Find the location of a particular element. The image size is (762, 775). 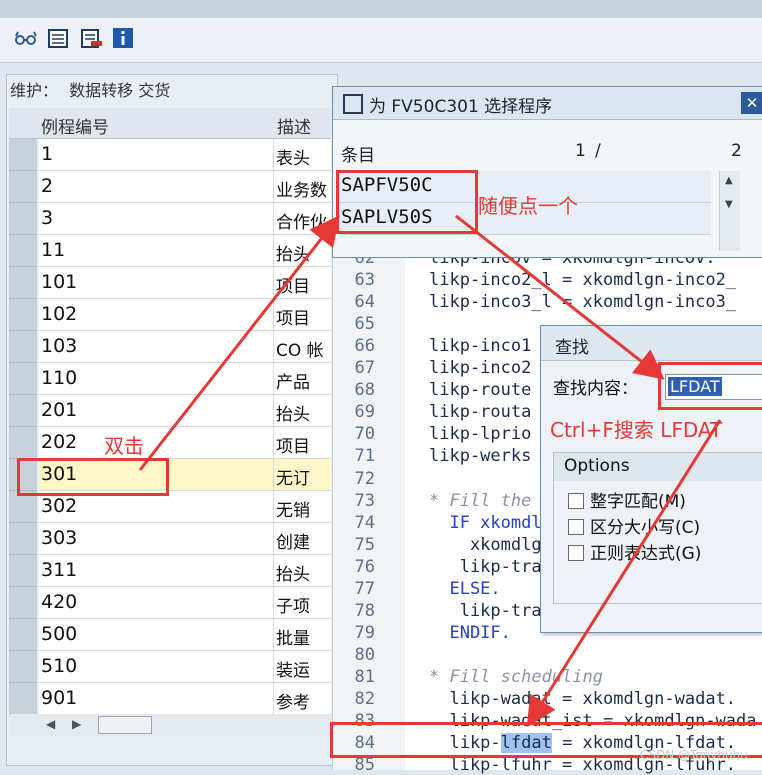

arrow-row-to-dialog is located at coordinates (239, 343).